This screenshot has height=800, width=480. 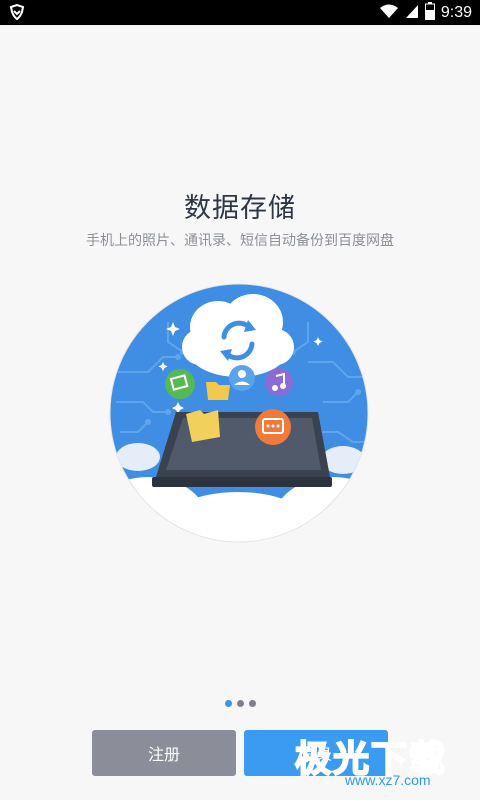 I want to click on page-indicator, so click(x=240, y=703).